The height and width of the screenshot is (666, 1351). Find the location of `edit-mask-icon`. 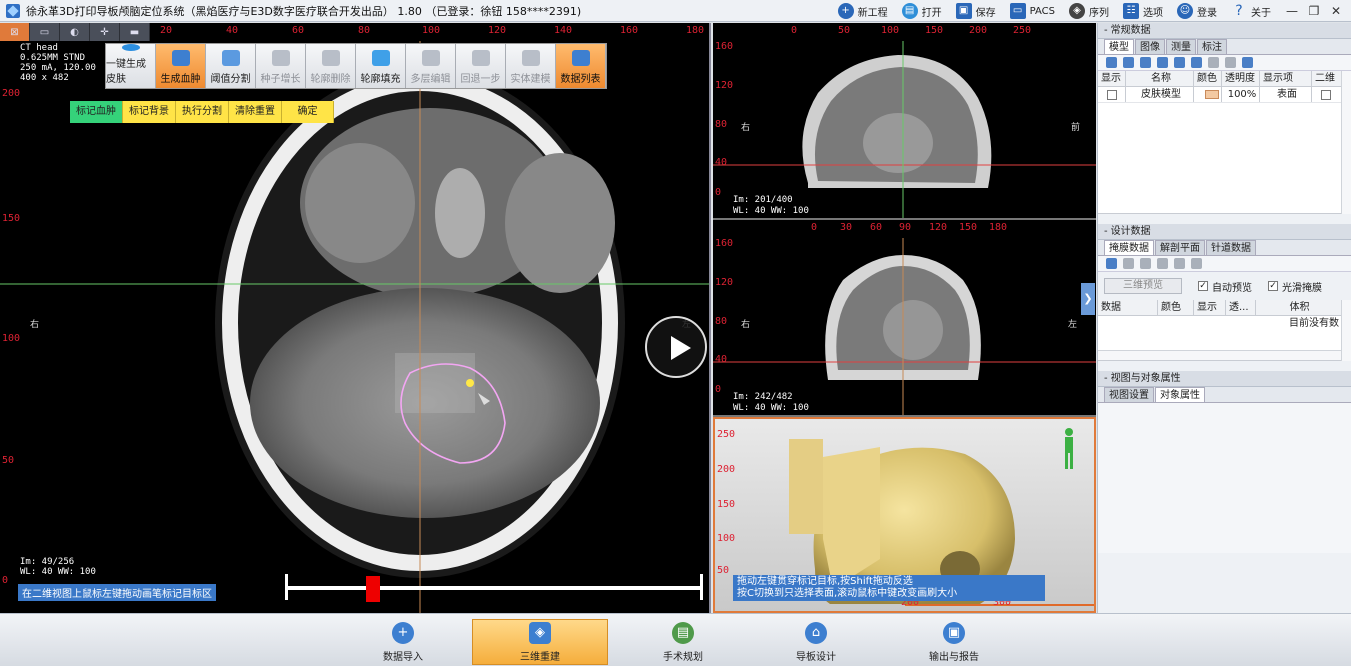

edit-mask-icon is located at coordinates (1128, 263).